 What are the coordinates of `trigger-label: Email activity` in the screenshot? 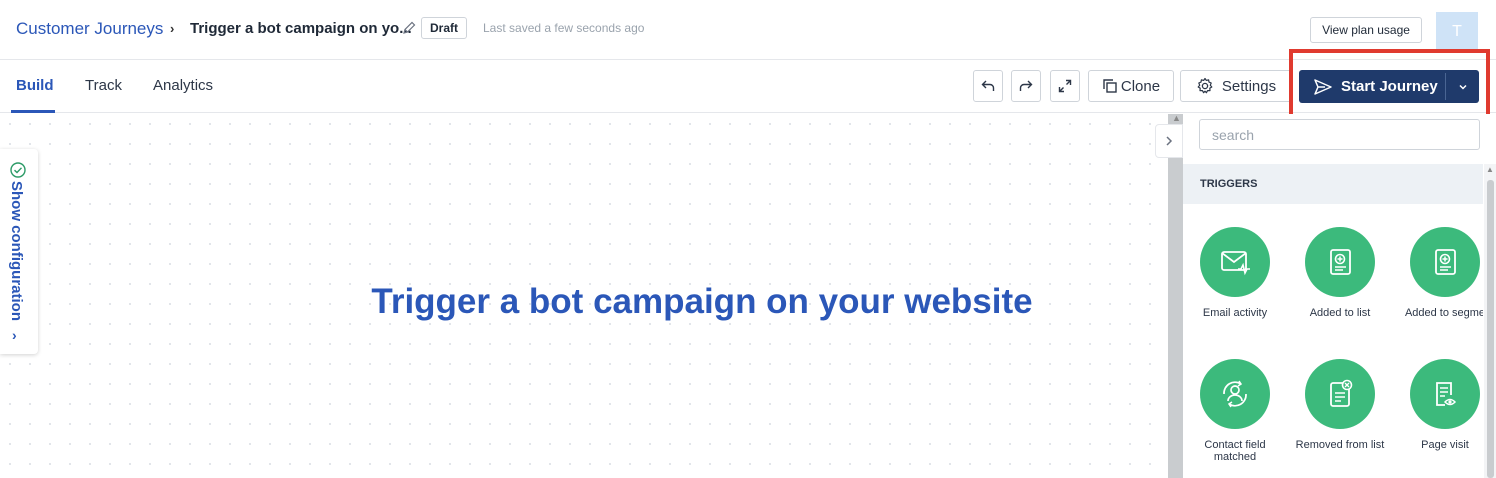 It's located at (1235, 313).